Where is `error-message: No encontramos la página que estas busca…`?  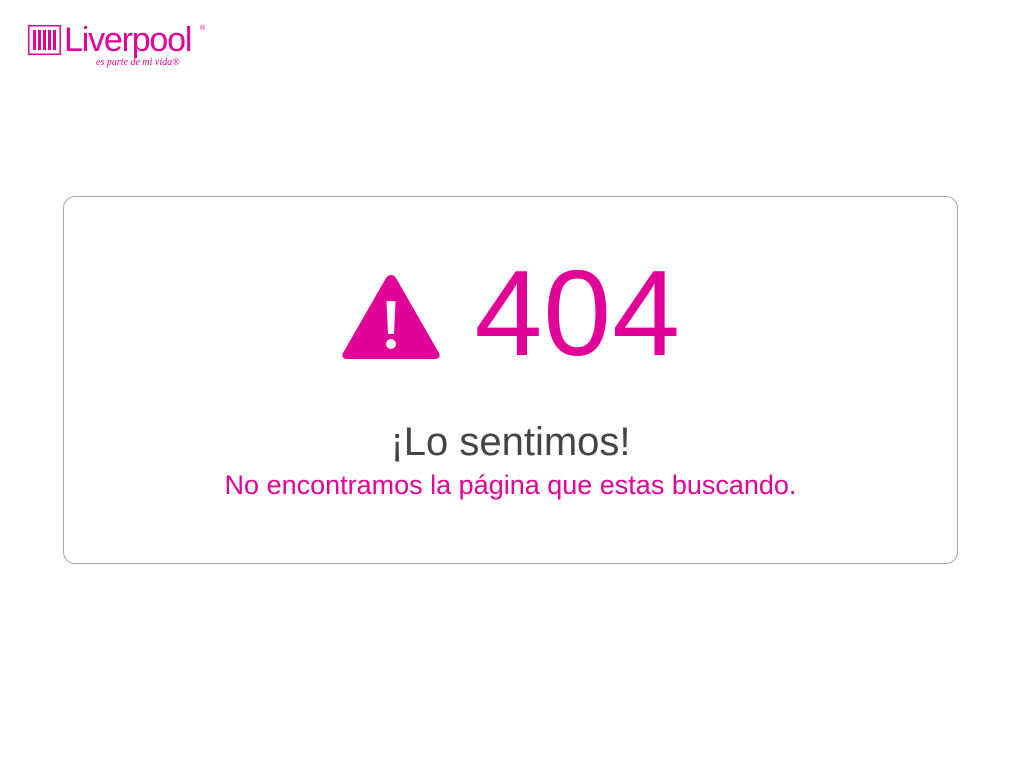
error-message: No encontramos la página que estas busca… is located at coordinates (510, 485).